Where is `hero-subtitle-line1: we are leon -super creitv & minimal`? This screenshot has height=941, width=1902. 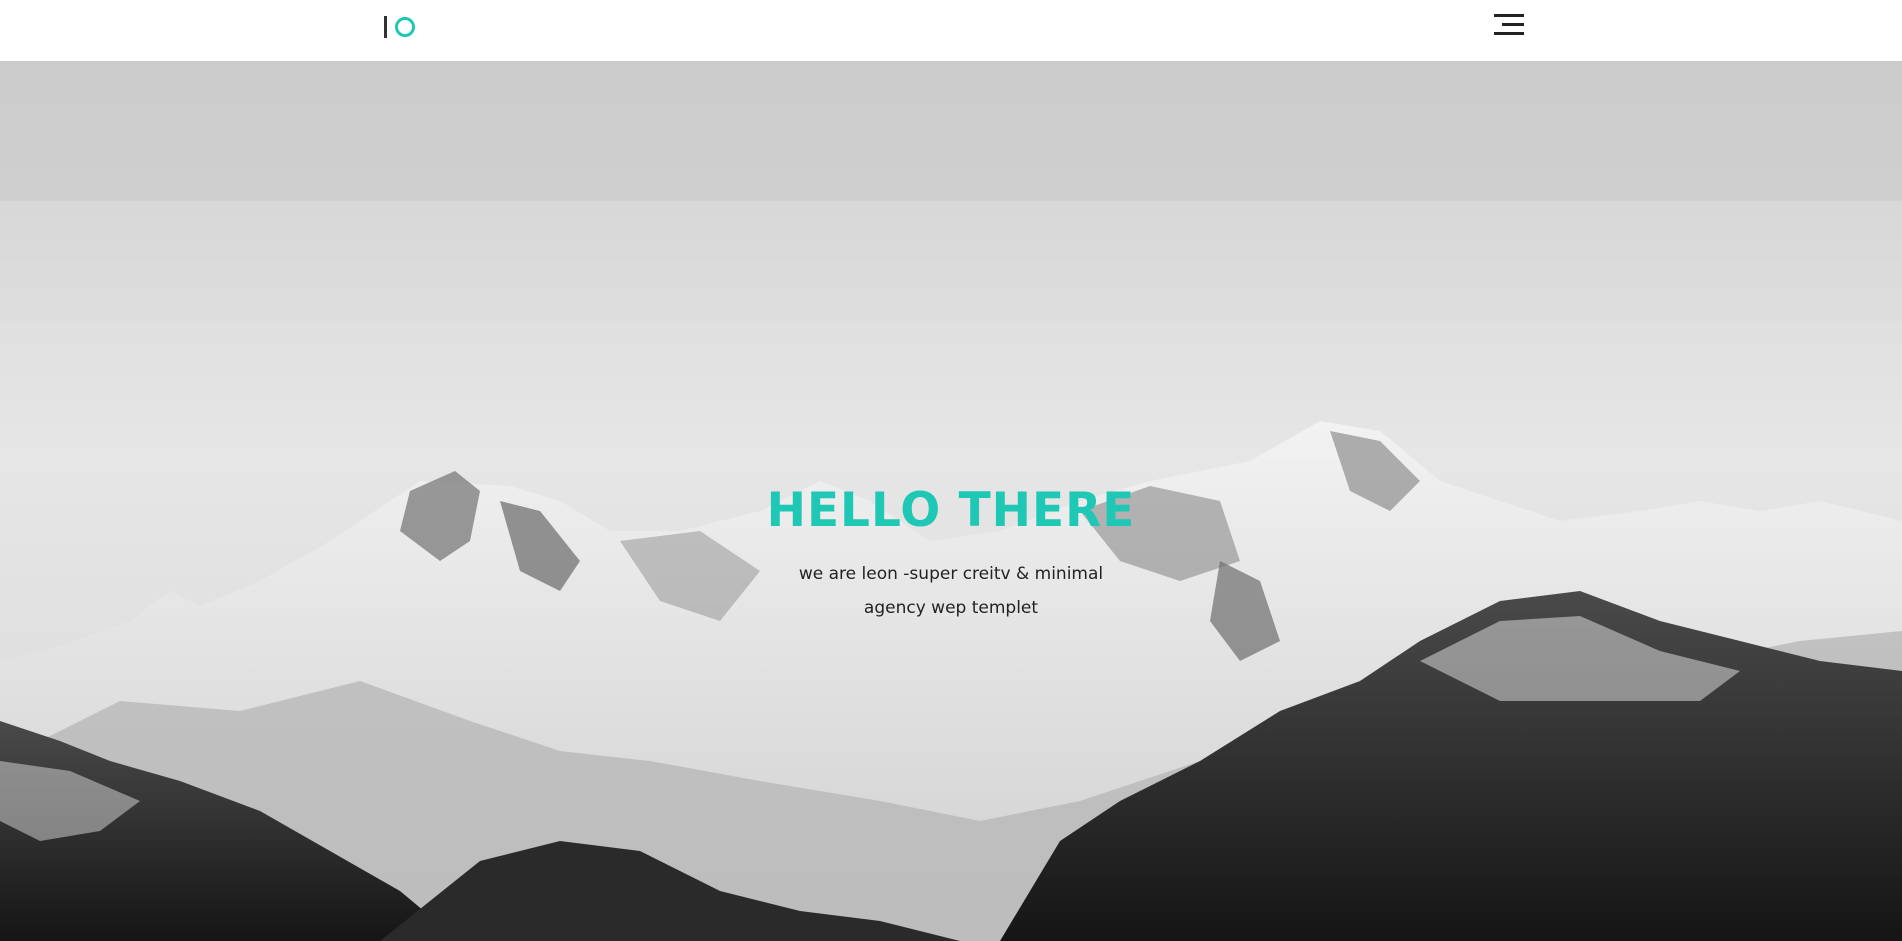
hero-subtitle-line1: we are leon -super creitv & minimal is located at coordinates (951, 574).